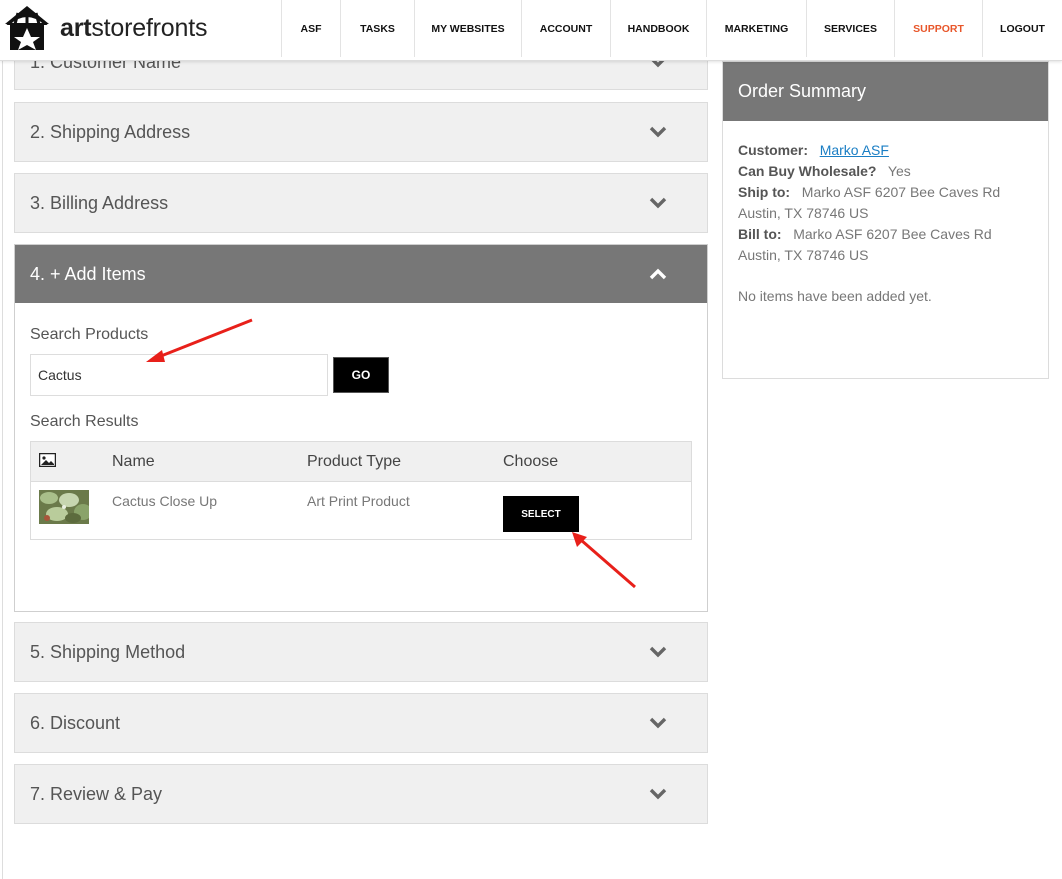 The width and height of the screenshot is (1062, 879). I want to click on search-products-input, so click(179, 375).